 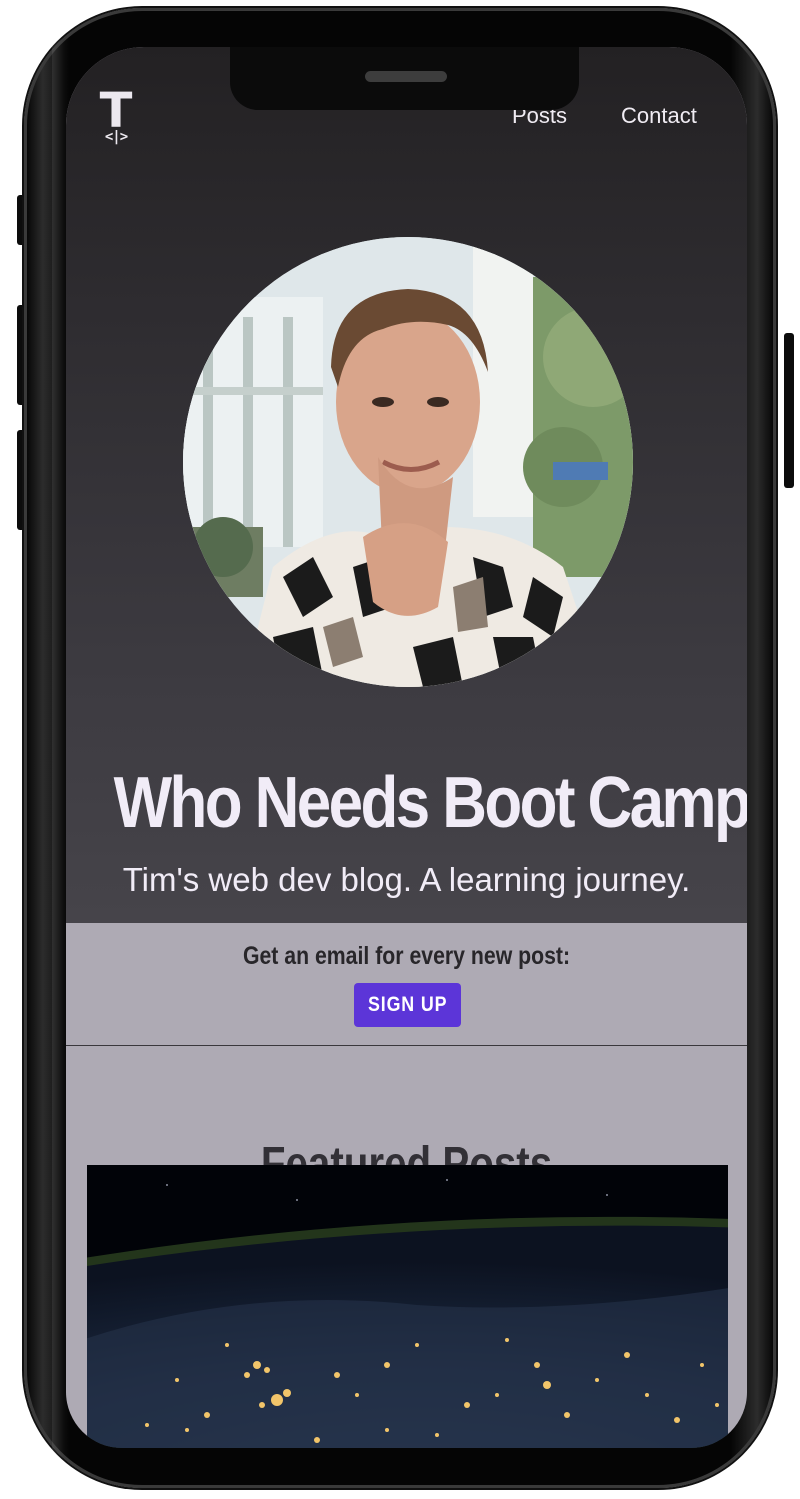 I want to click on nav-link-contact: Contact, so click(x=659, y=116).